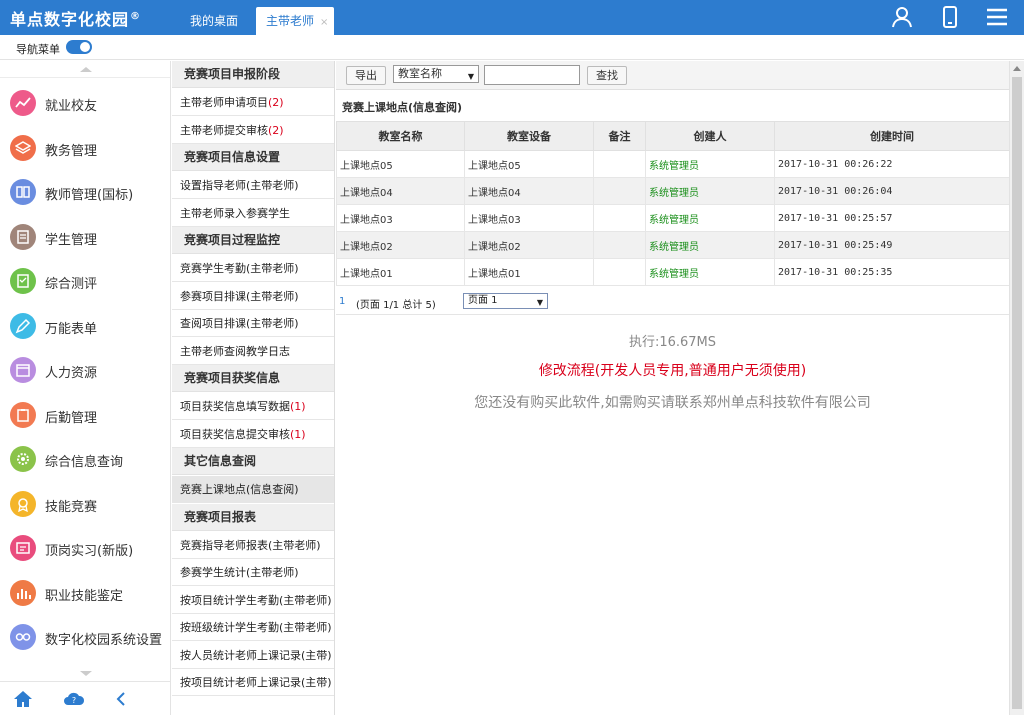 The width and height of the screenshot is (1024, 715). Describe the element at coordinates (239, 185) in the screenshot. I see `submenu-item-label: 设置指导老师(主带老师)` at that location.